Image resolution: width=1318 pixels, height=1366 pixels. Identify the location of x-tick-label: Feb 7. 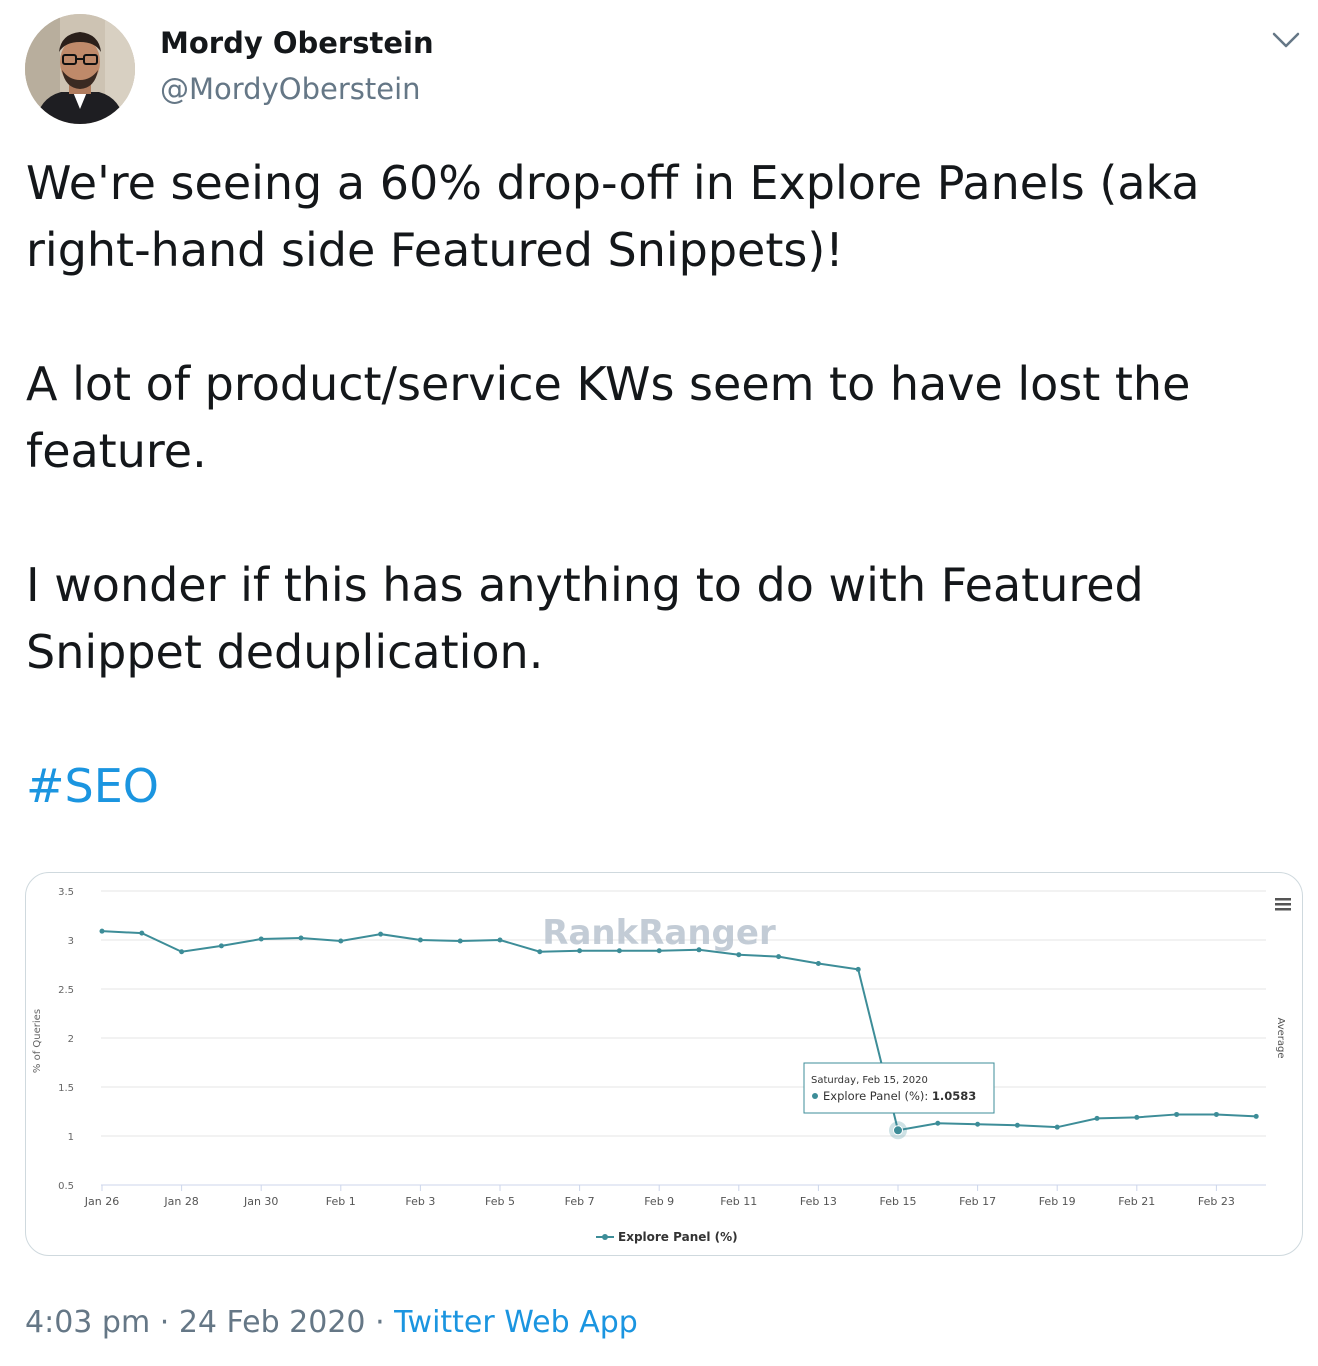
(580, 1201).